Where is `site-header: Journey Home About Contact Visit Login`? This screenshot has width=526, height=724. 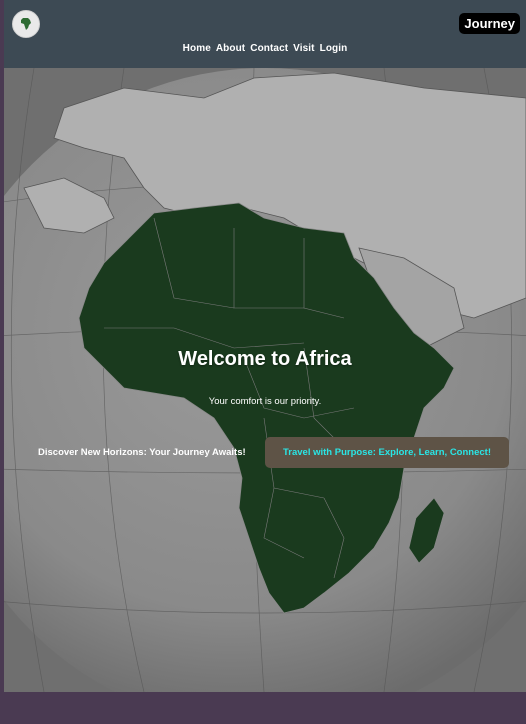 site-header: Journey Home About Contact Visit Login is located at coordinates (265, 34).